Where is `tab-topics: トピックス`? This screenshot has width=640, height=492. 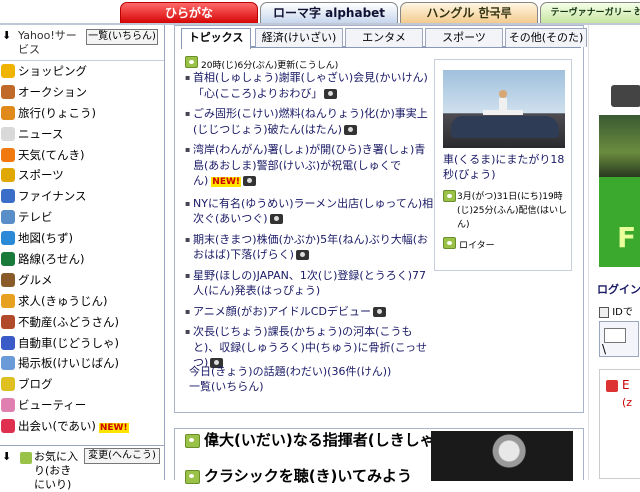
tab-topics: トピックス is located at coordinates (216, 38).